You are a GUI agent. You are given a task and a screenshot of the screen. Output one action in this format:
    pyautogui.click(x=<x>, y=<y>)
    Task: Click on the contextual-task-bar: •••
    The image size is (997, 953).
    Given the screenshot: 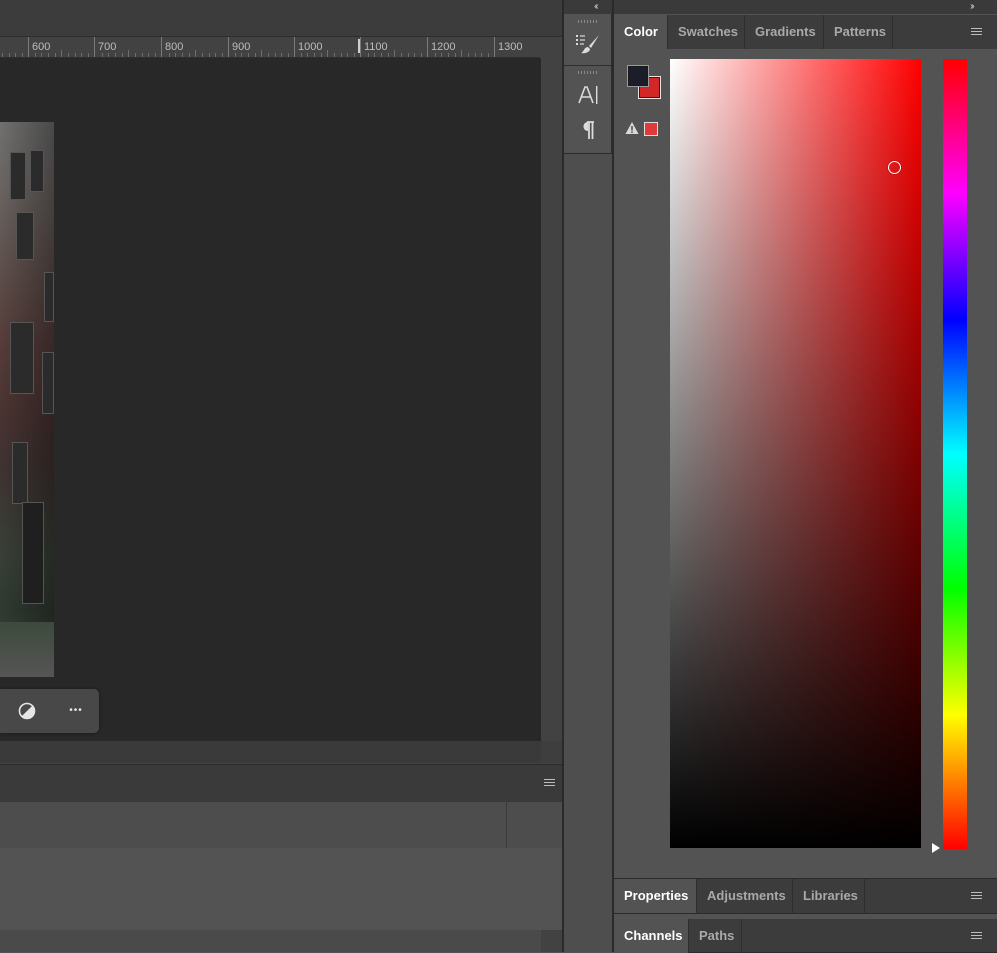 What is the action you would take?
    pyautogui.click(x=49, y=711)
    